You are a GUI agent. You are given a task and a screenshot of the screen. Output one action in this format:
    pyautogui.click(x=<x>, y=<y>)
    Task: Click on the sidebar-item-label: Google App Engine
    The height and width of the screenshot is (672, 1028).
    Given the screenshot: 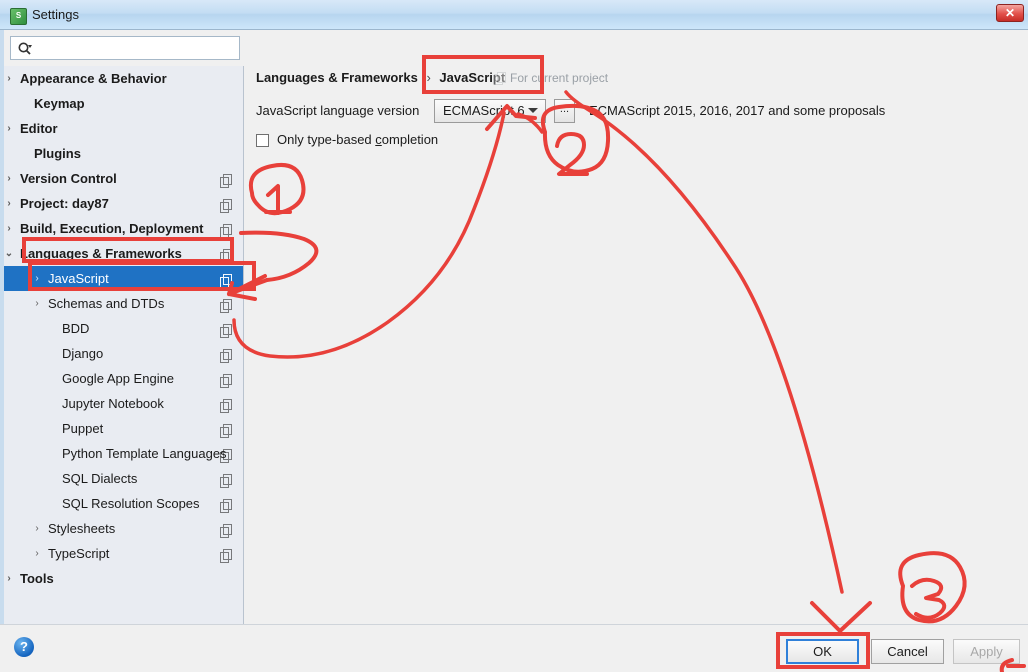 What is the action you would take?
    pyautogui.click(x=118, y=378)
    